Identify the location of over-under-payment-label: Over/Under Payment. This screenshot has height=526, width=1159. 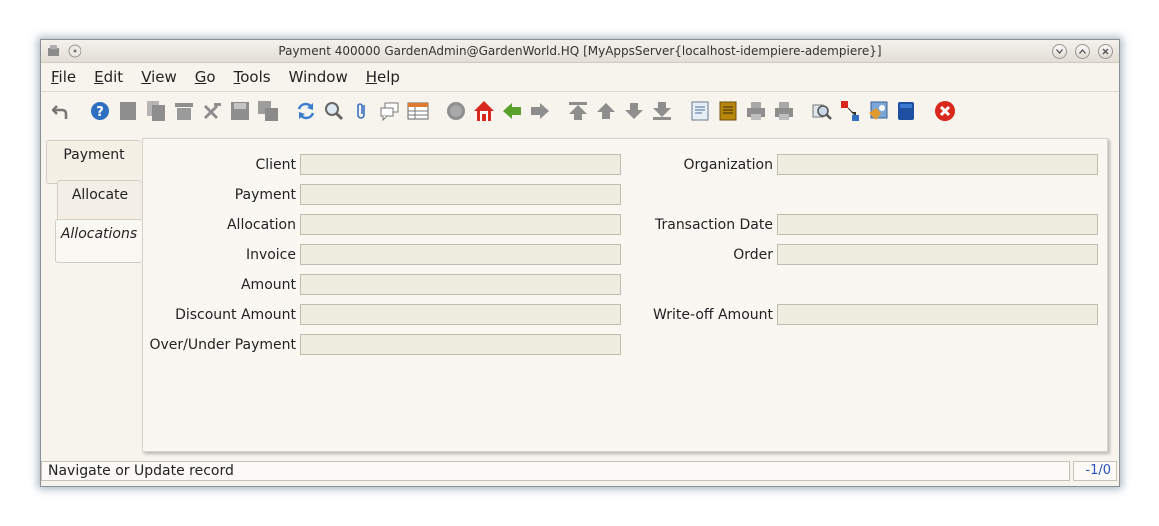
(222, 345).